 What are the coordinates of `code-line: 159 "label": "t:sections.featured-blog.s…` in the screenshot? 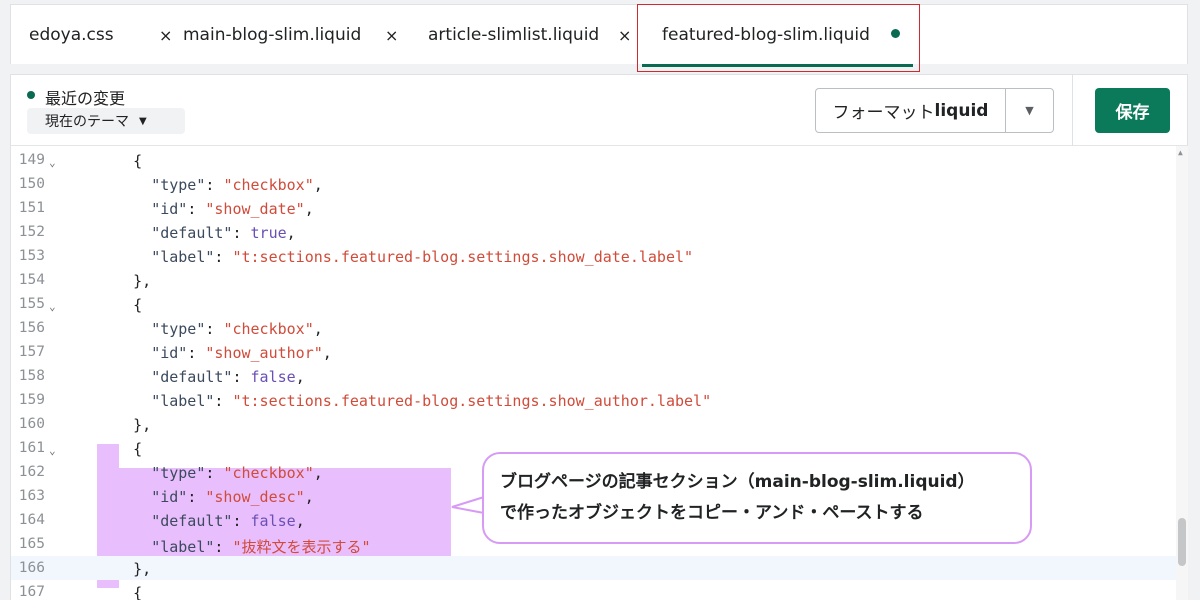 It's located at (594, 400).